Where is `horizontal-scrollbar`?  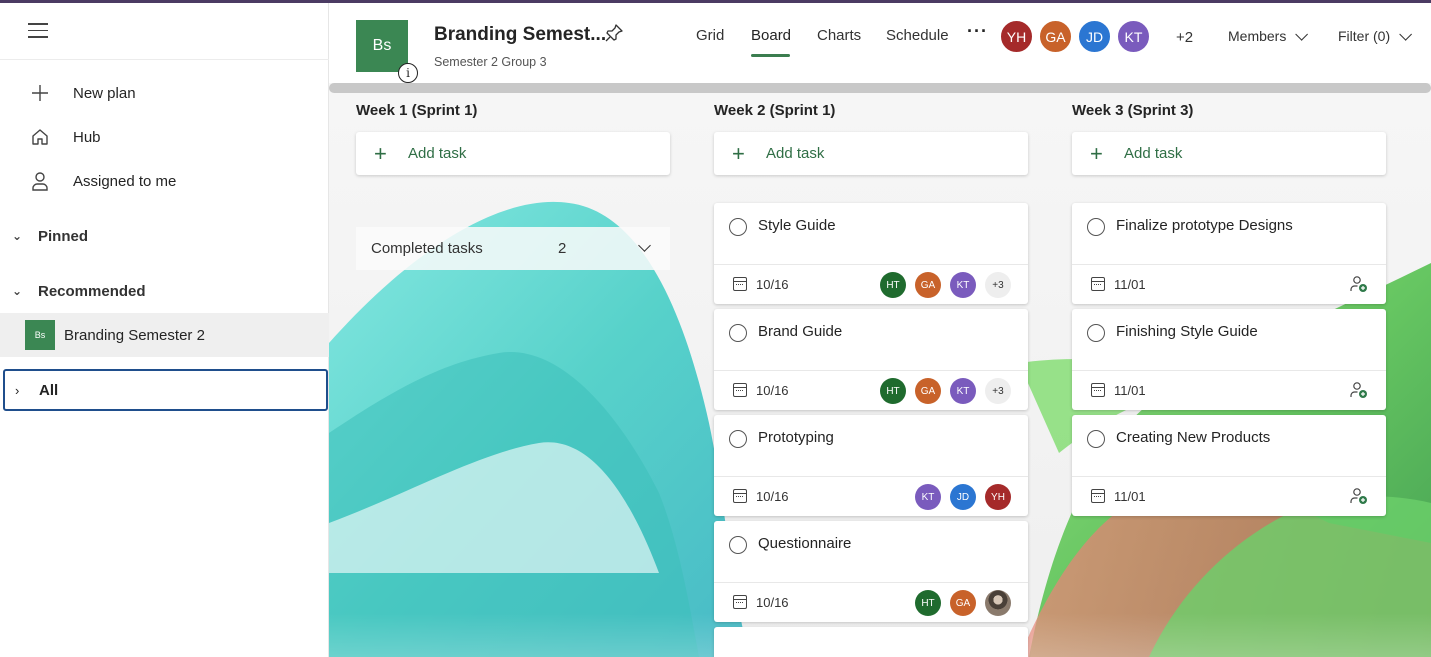 horizontal-scrollbar is located at coordinates (880, 88).